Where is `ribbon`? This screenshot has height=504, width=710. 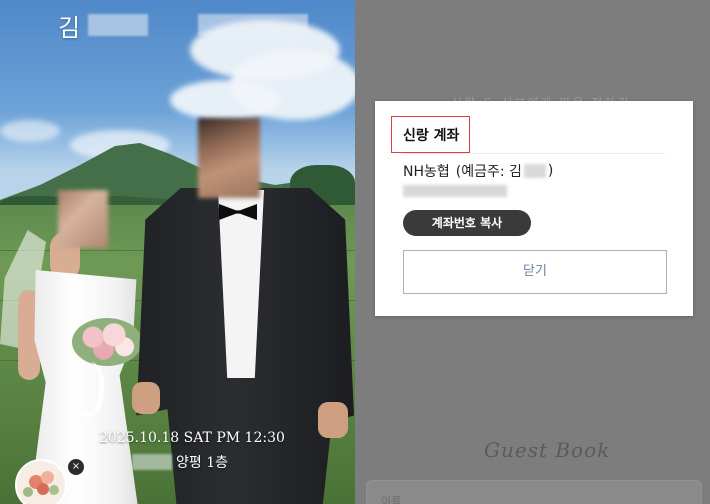
ribbon is located at coordinates (87, 390).